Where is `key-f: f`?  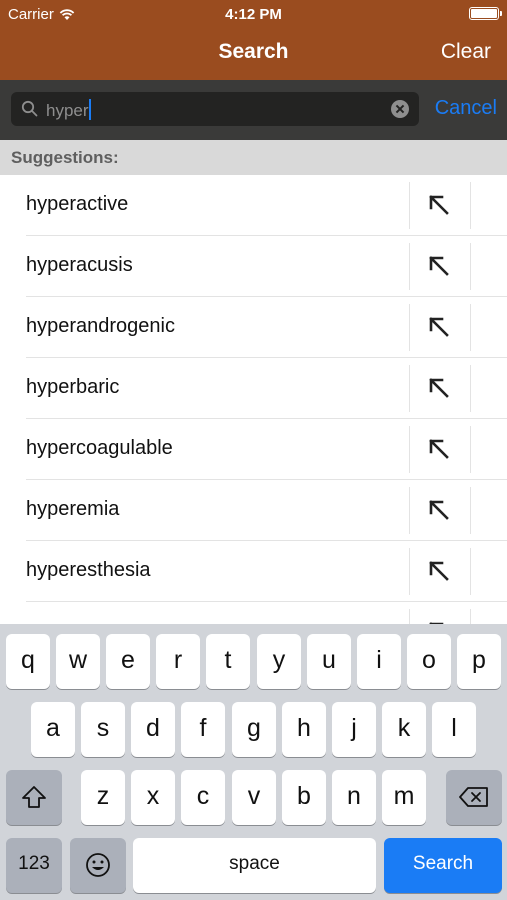 key-f: f is located at coordinates (203, 729).